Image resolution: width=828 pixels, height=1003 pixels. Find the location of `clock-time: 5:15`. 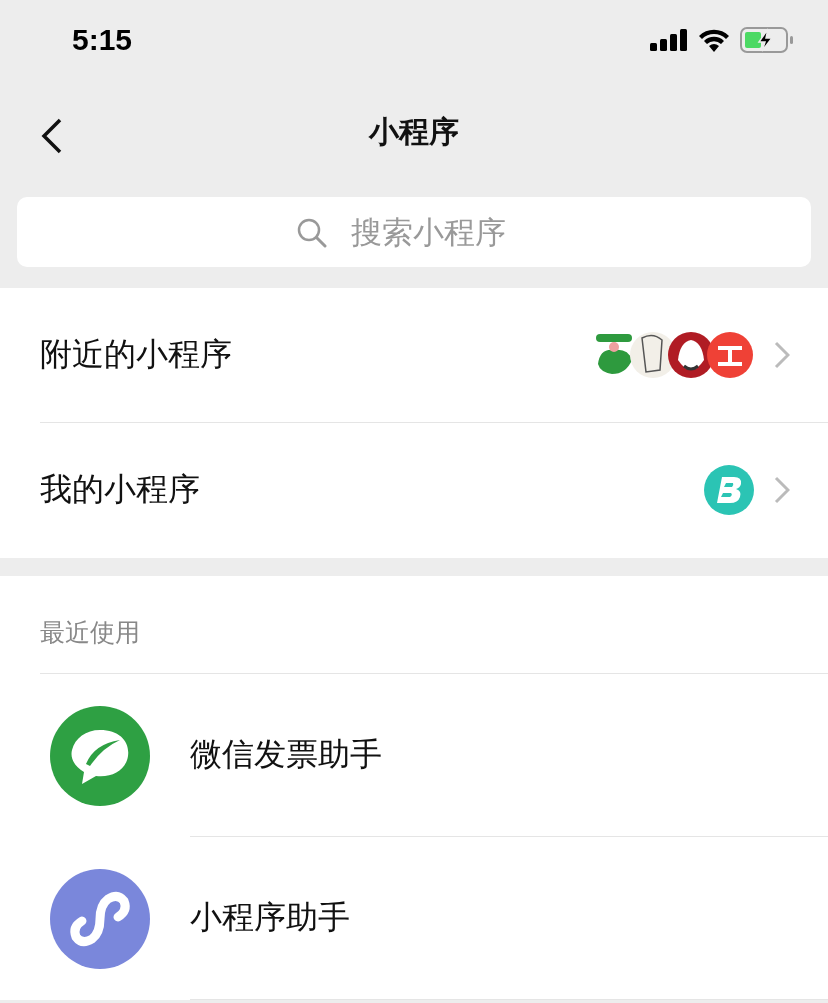

clock-time: 5:15 is located at coordinates (102, 40).